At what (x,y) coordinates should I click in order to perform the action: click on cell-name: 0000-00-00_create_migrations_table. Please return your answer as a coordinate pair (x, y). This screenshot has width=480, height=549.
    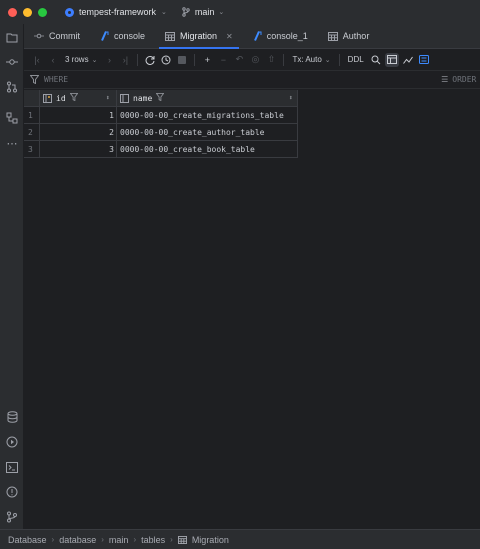
    Looking at the image, I should click on (207, 115).